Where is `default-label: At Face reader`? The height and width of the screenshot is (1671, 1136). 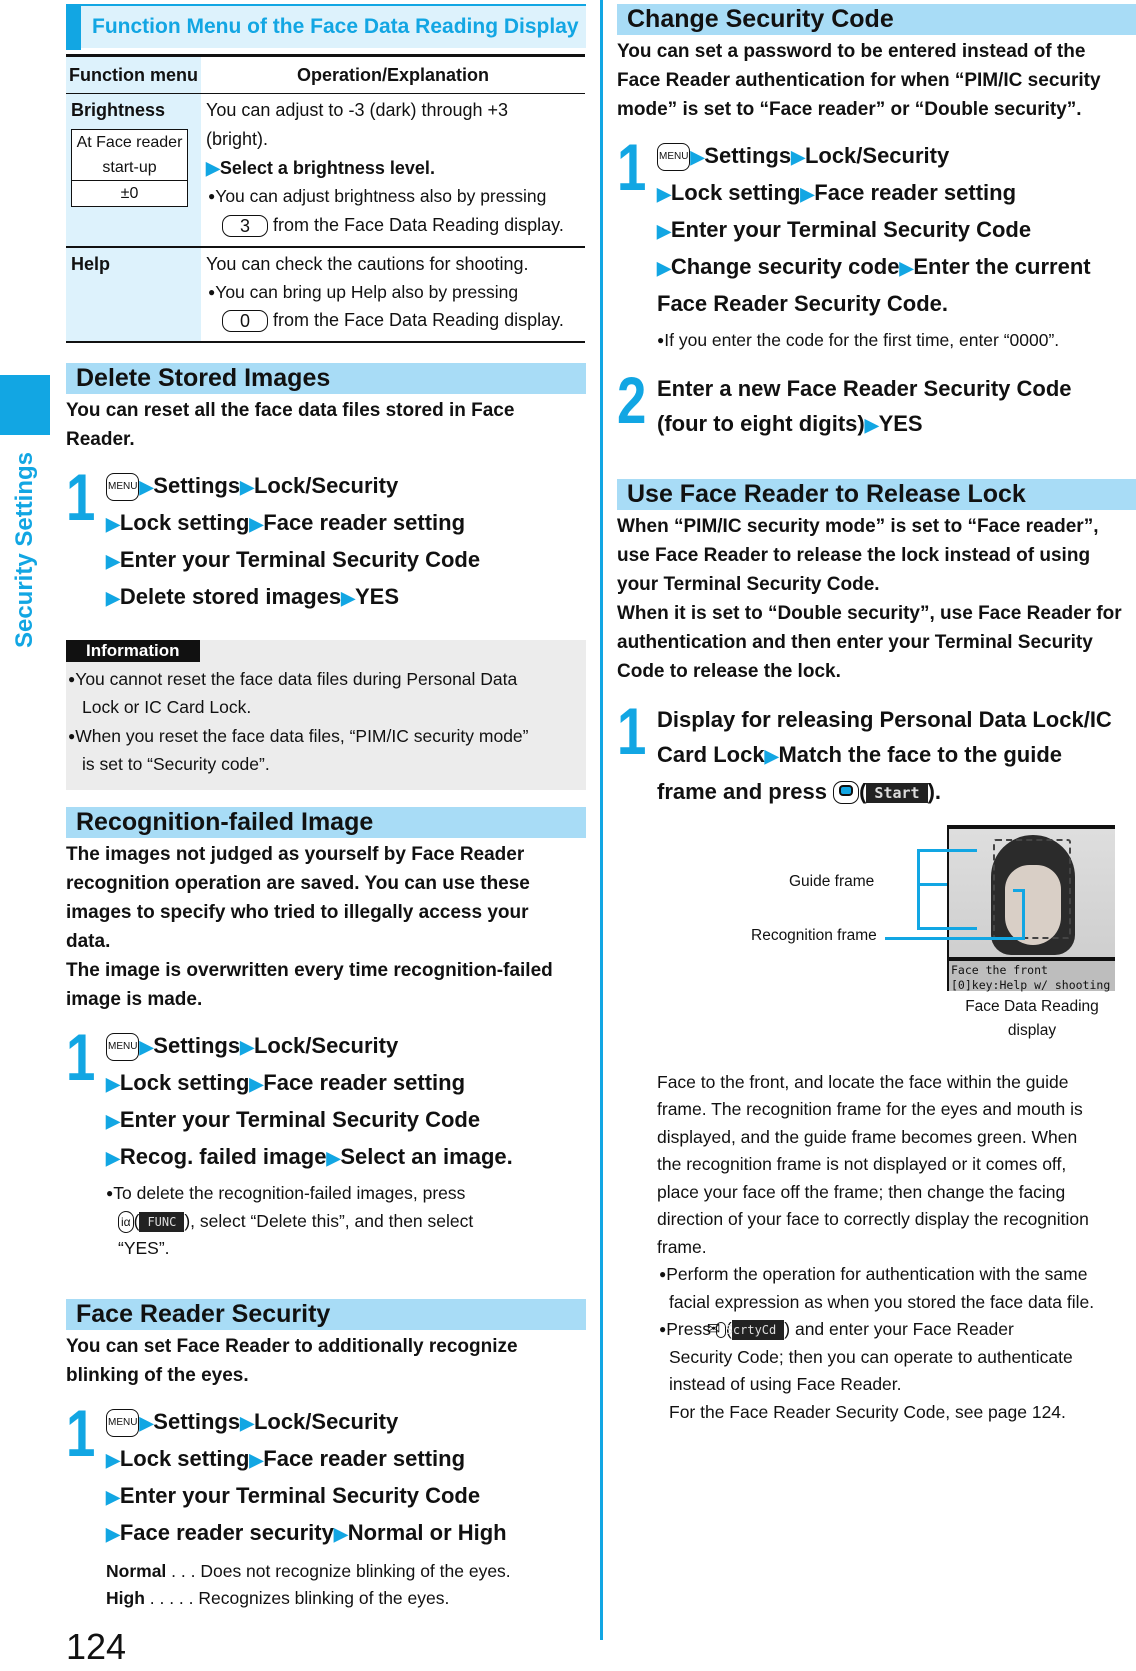 default-label: At Face reader is located at coordinates (129, 142).